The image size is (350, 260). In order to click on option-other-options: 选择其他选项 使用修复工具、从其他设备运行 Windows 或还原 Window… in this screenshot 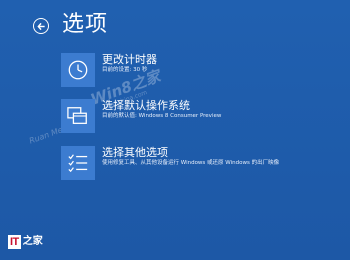, I will do `click(196, 166)`.